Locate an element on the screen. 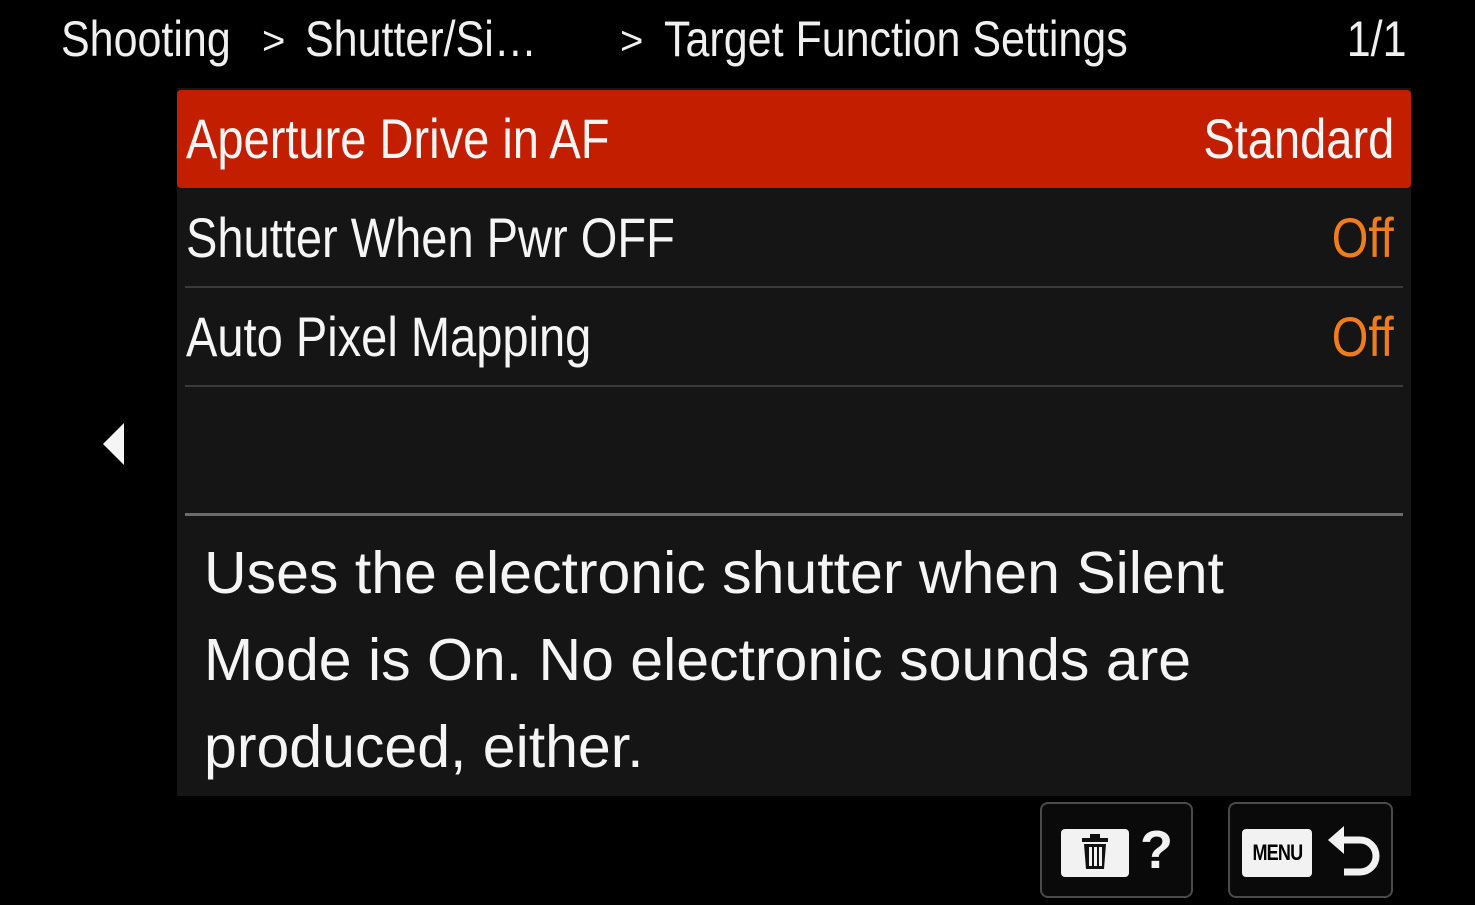 This screenshot has width=1475, height=905. row-divider is located at coordinates (794, 386).